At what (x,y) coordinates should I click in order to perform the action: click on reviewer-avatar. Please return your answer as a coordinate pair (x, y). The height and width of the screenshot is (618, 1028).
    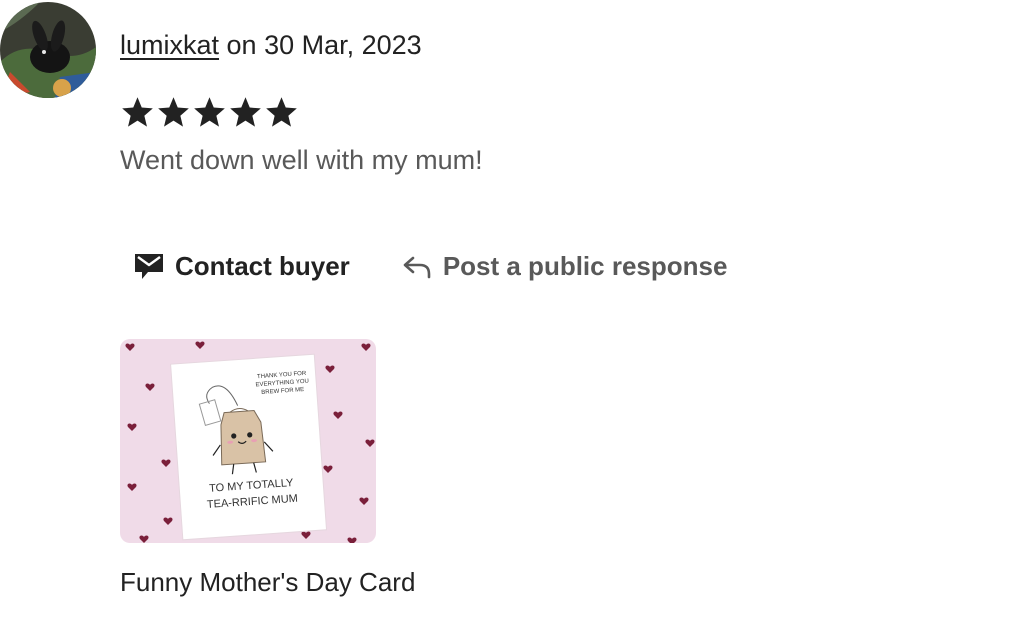
    Looking at the image, I should click on (48, 50).